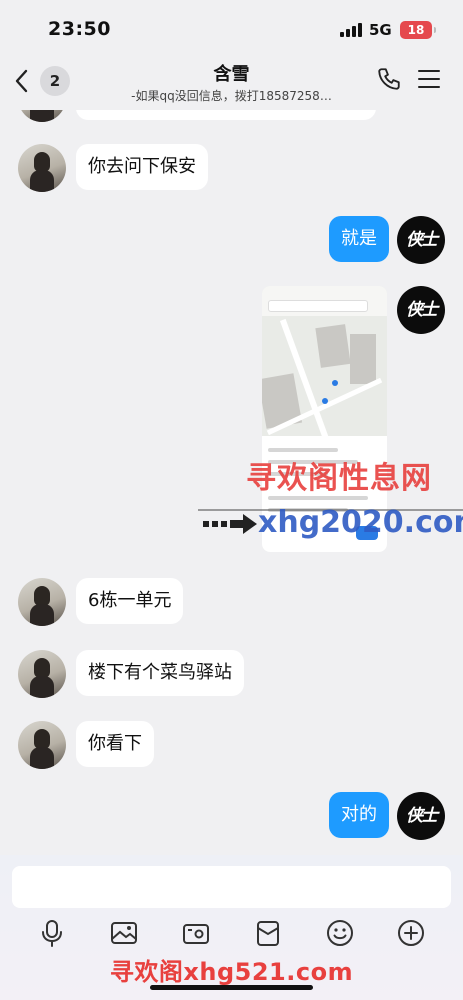 The image size is (463, 1000). Describe the element at coordinates (230, 524) in the screenshot. I see `arrow-right-icon` at that location.